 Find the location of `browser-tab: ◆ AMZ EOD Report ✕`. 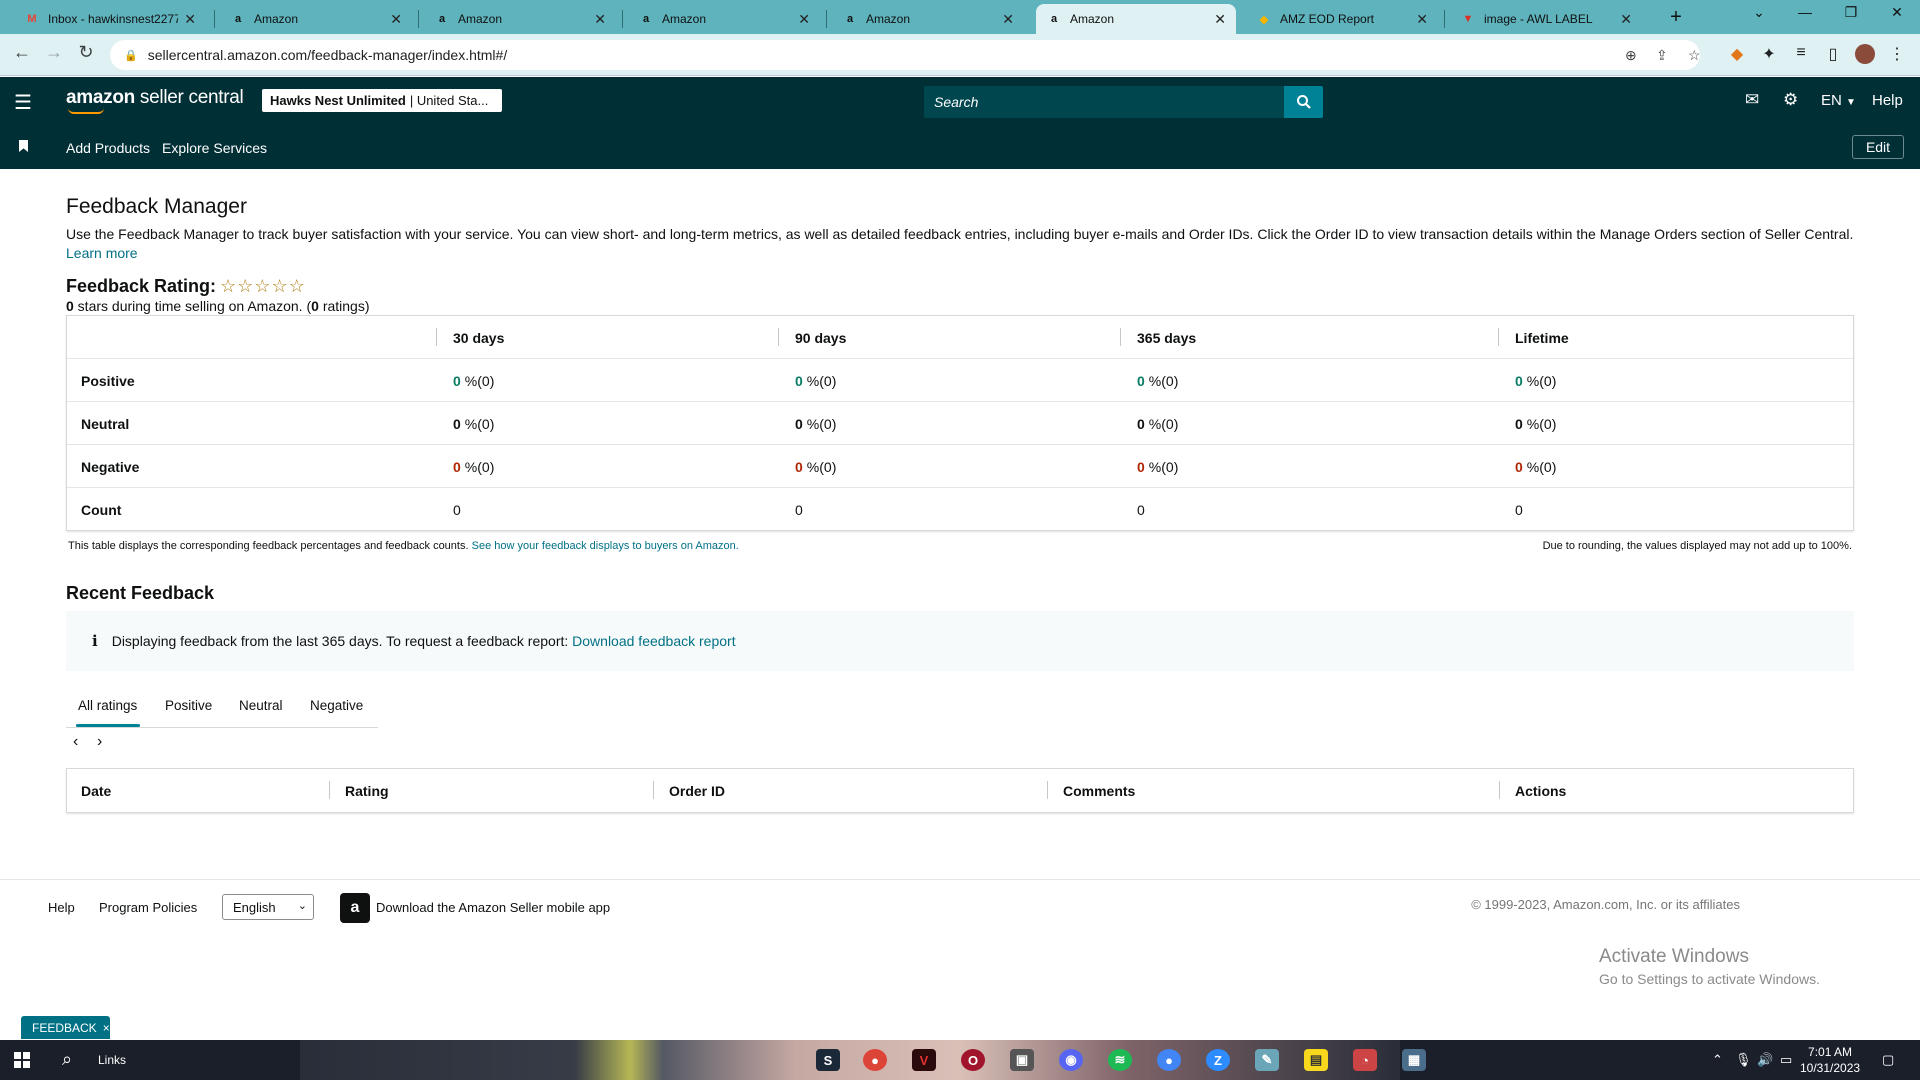

browser-tab: ◆ AMZ EOD Report ✕ is located at coordinates (1342, 19).